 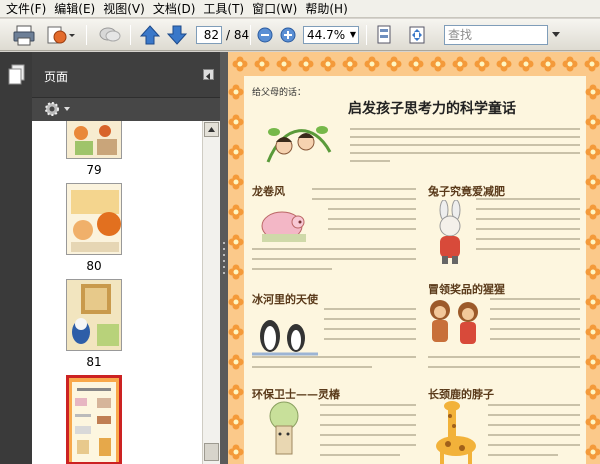 I want to click on printer-icon, so click(x=24, y=35).